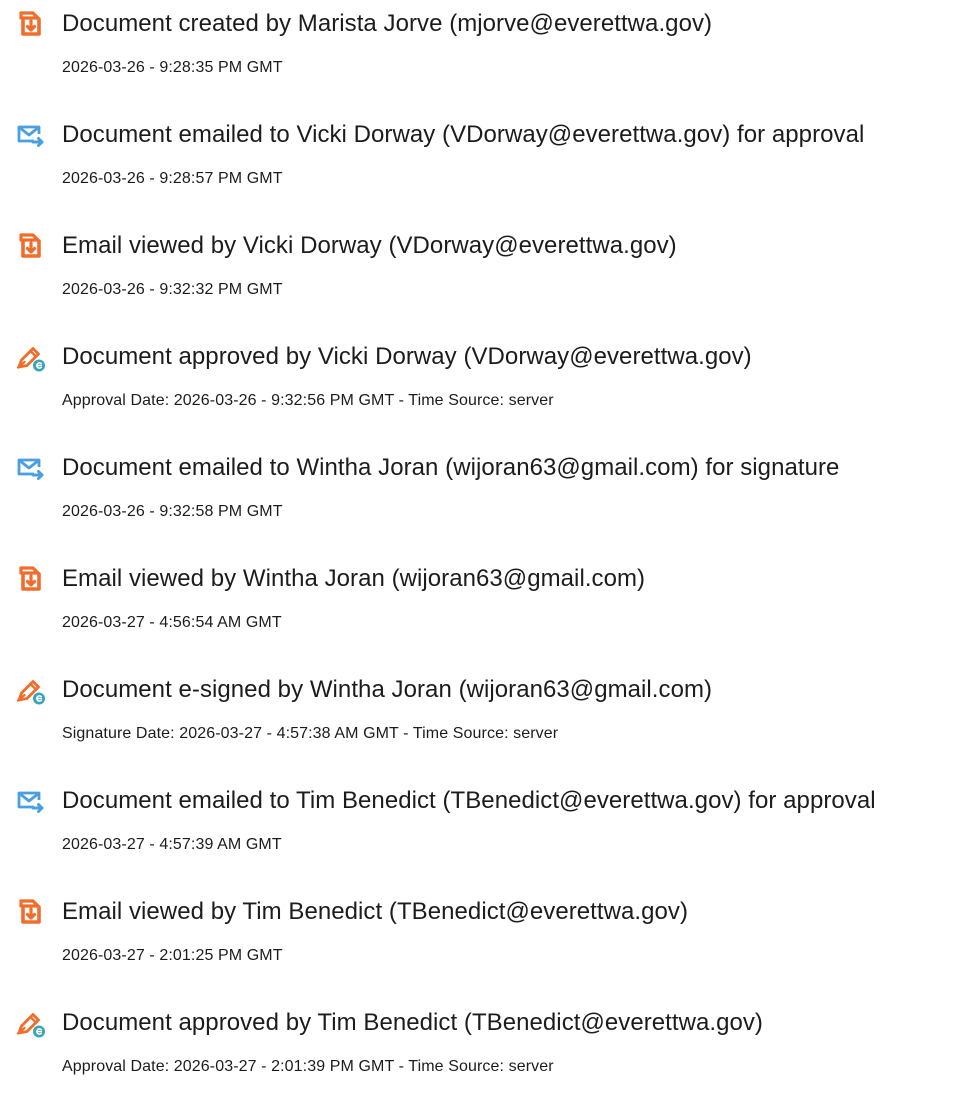 The height and width of the screenshot is (1109, 963). I want to click on event-timestamp: 2026-03-26 - 9:28:57 PM GMT, so click(172, 178).